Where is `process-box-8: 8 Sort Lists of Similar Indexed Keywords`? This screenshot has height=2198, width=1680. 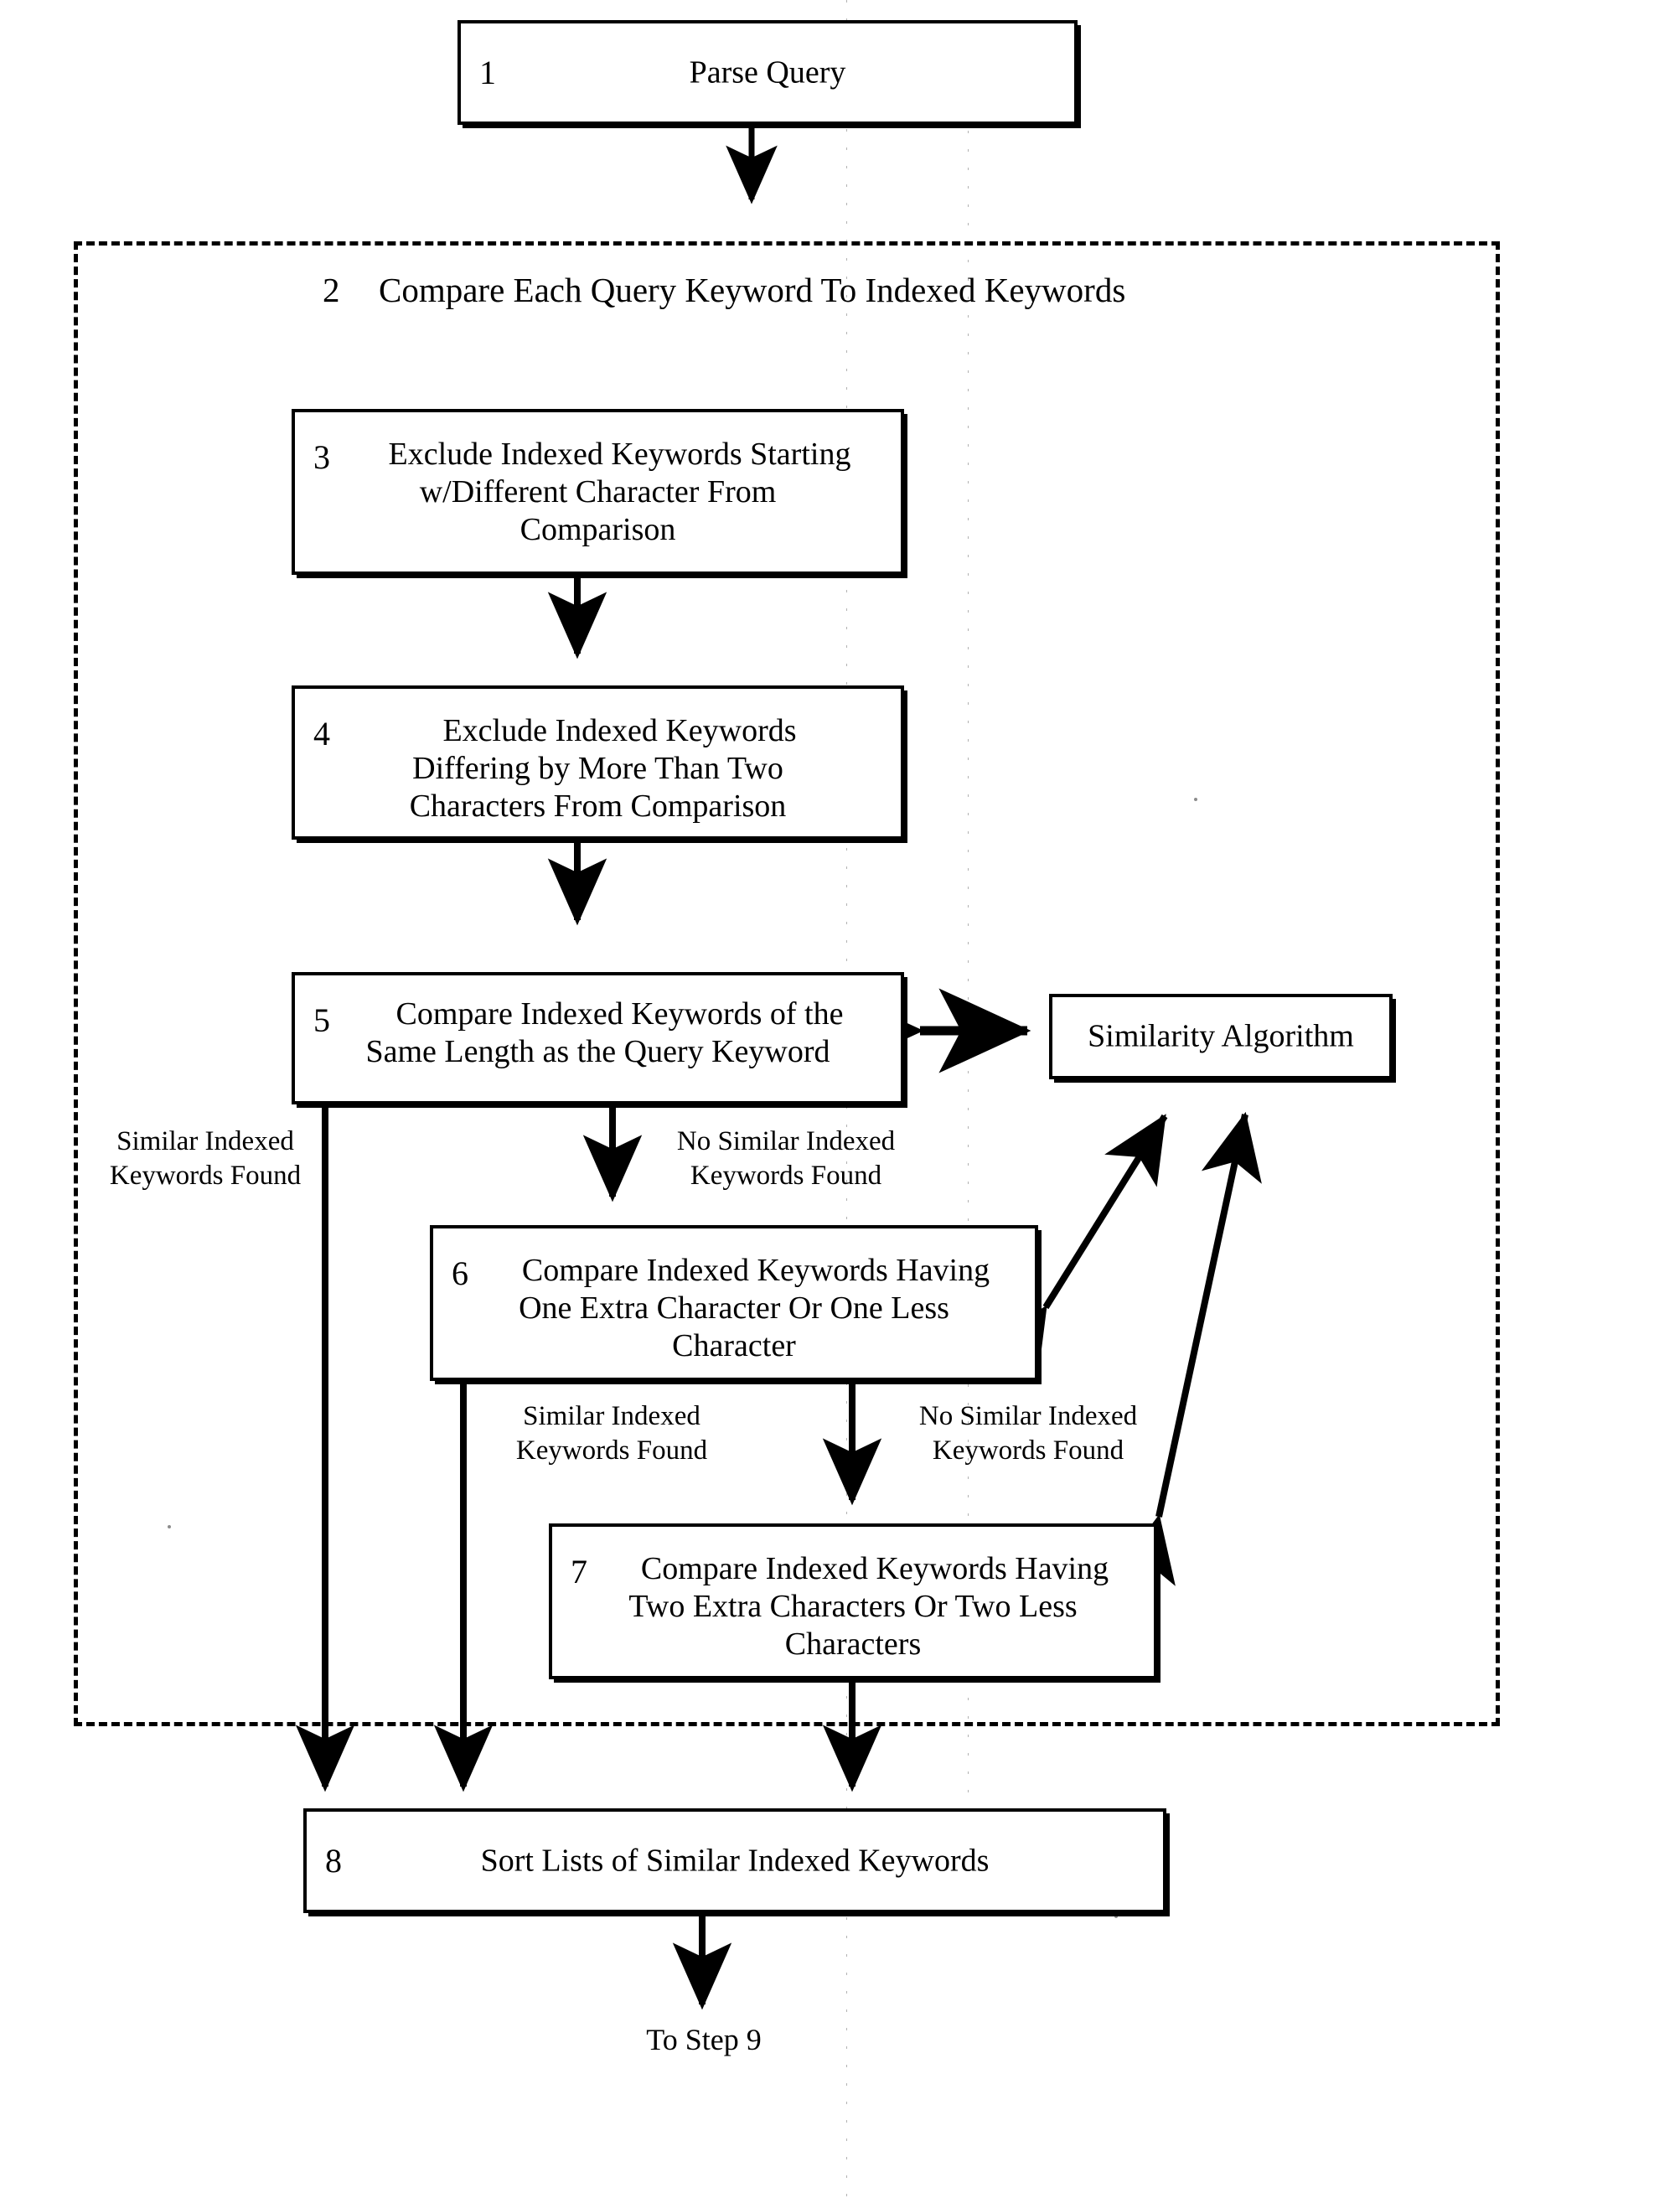 process-box-8: 8 Sort Lists of Similar Indexed Keywords is located at coordinates (734, 1860).